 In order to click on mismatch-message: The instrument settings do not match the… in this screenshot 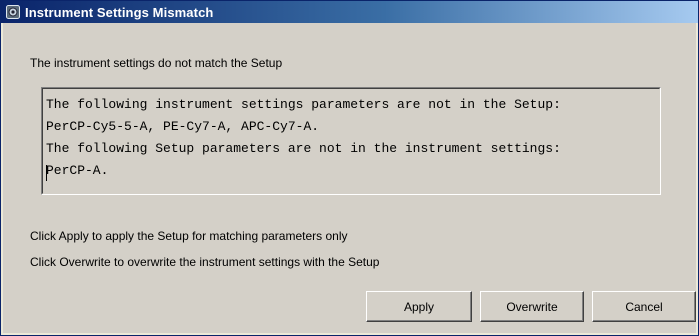, I will do `click(156, 63)`.